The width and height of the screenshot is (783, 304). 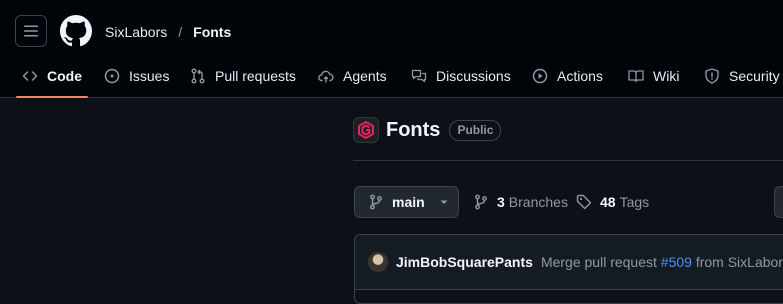 What do you see at coordinates (378, 262) in the screenshot?
I see `avatar` at bounding box center [378, 262].